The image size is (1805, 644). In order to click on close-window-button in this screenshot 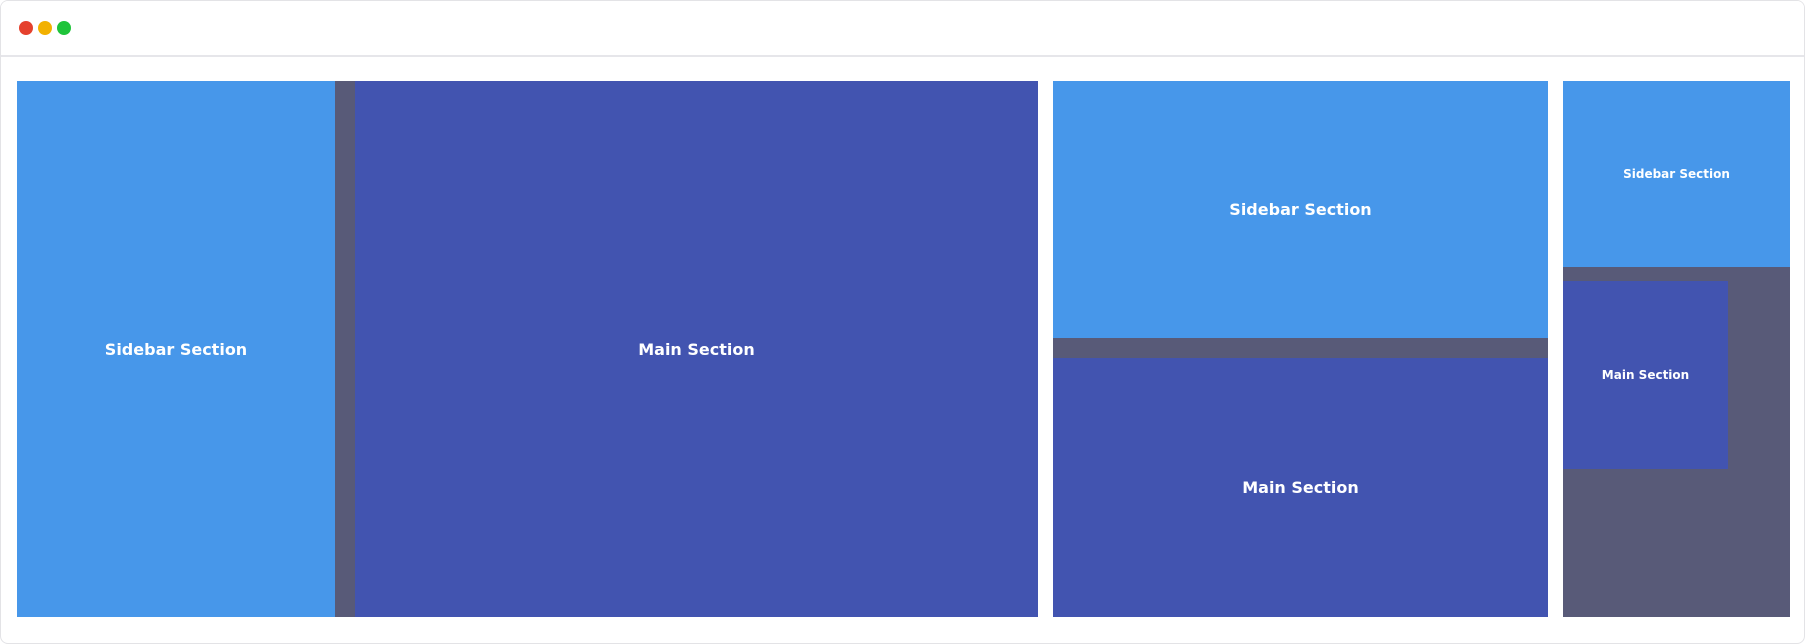, I will do `click(26, 28)`.